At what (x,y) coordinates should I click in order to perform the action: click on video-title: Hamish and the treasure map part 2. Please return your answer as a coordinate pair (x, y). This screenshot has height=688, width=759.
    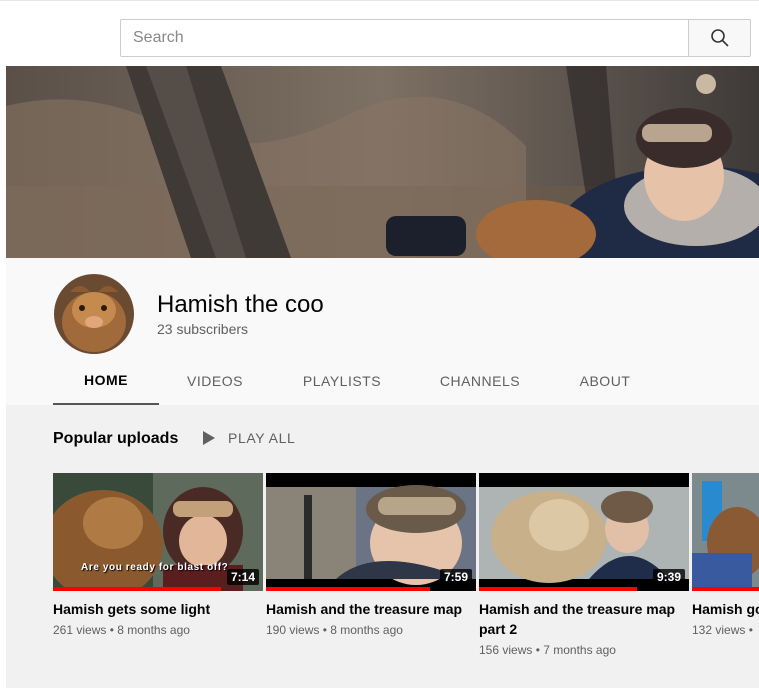
    Looking at the image, I should click on (579, 619).